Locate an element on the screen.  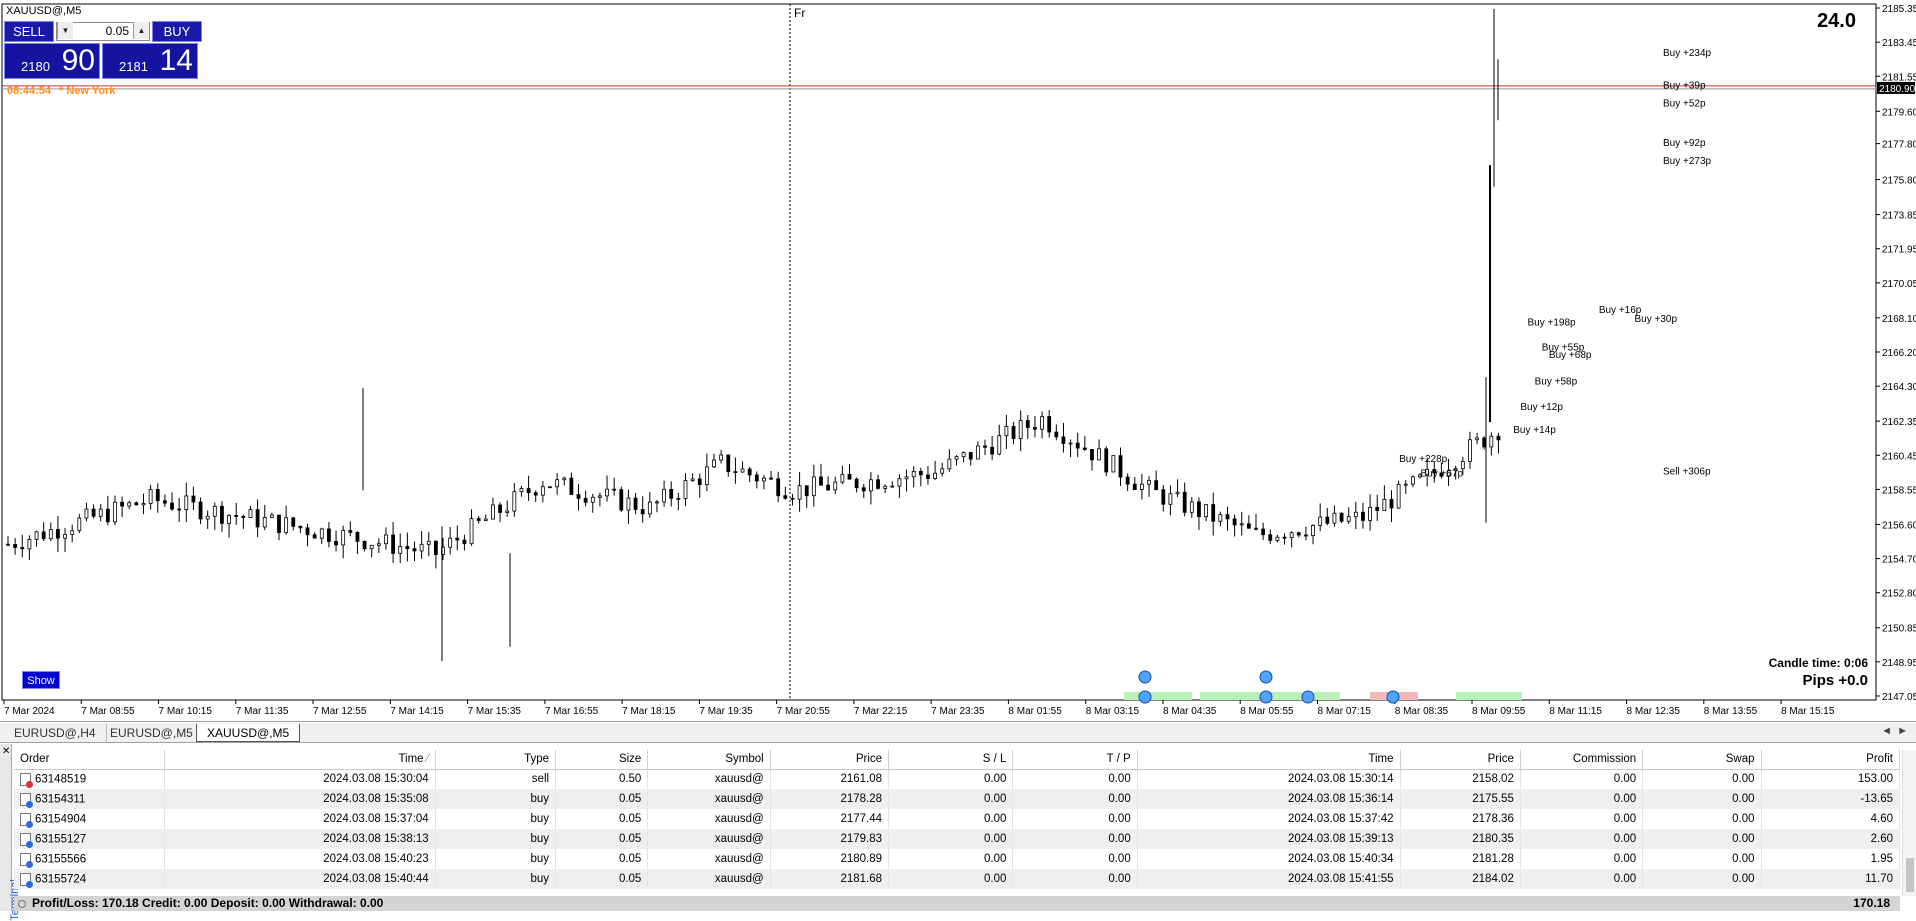
time-axis-label: 7 Mar 15:35 is located at coordinates (495, 711).